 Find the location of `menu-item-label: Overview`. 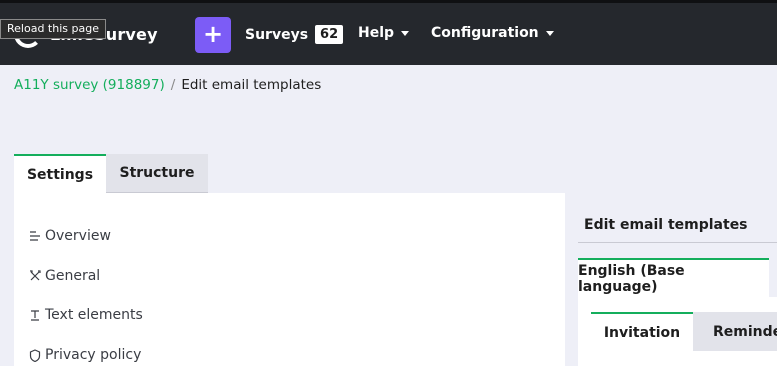

menu-item-label: Overview is located at coordinates (78, 236).